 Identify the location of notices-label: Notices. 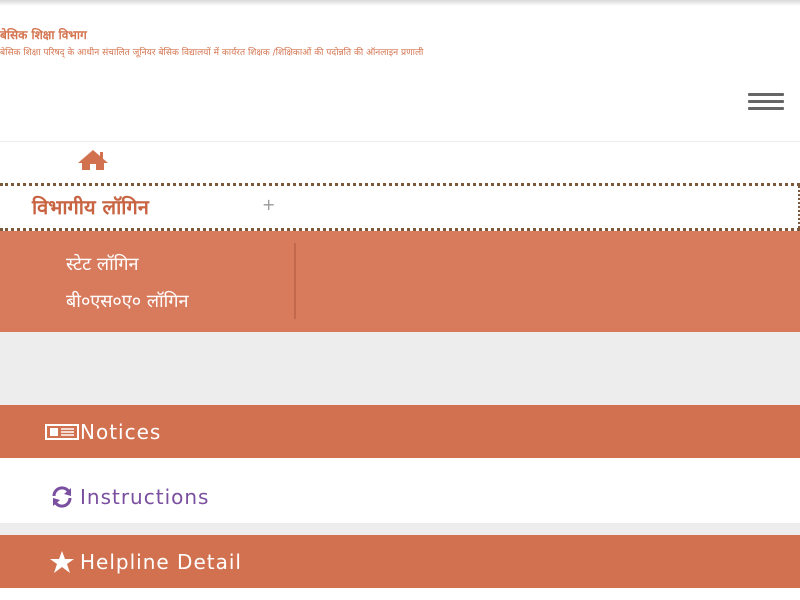
(121, 431).